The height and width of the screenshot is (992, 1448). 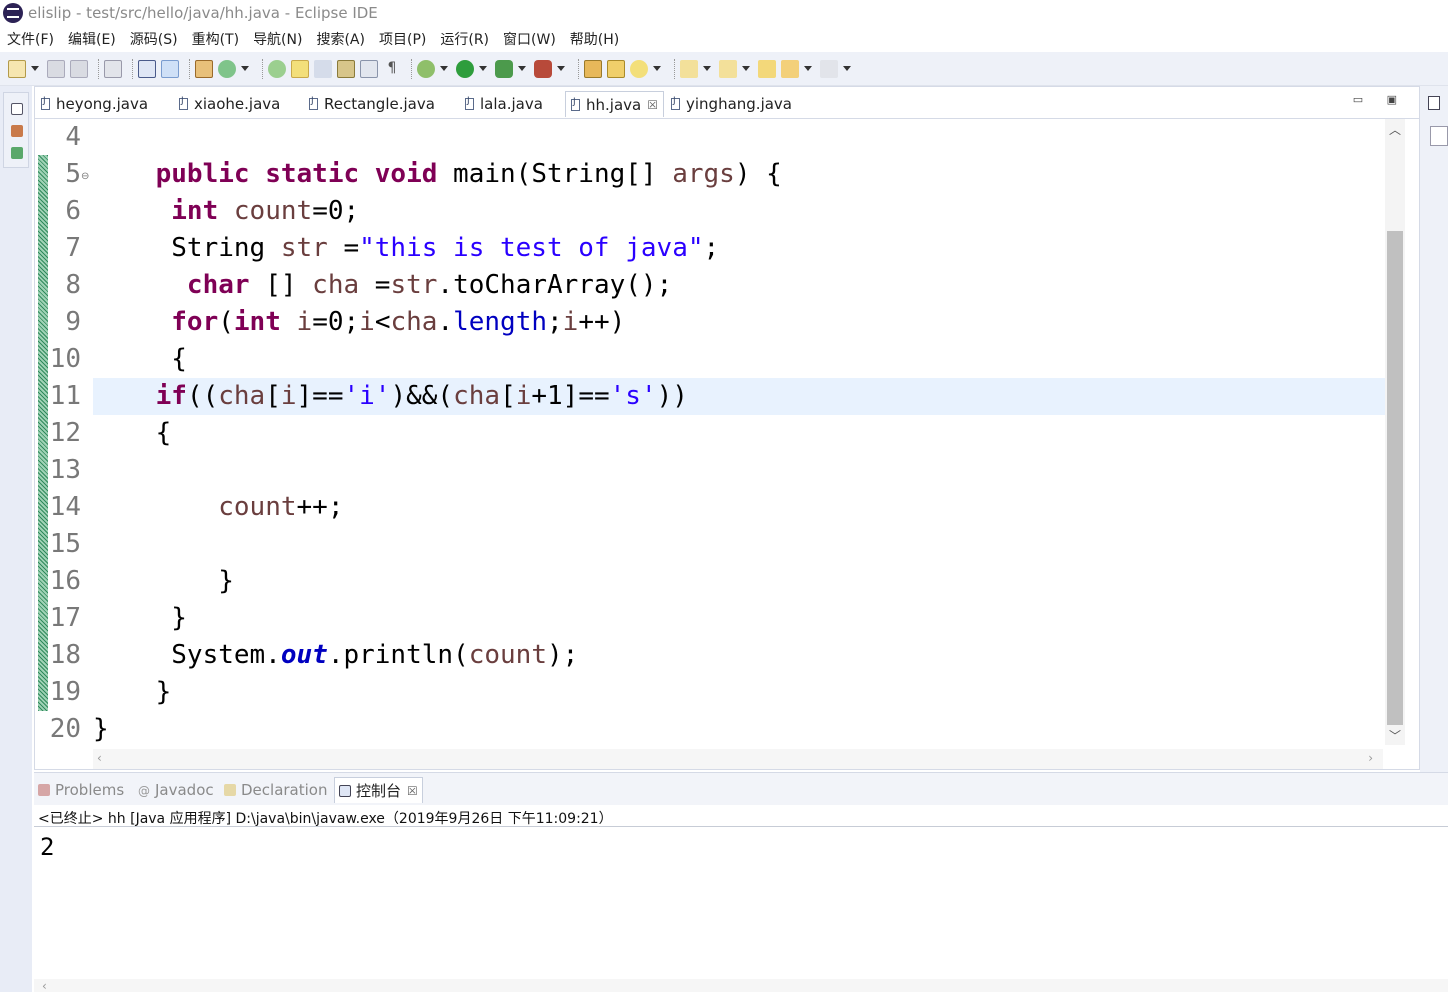 I want to click on select-icon, so click(x=170, y=68).